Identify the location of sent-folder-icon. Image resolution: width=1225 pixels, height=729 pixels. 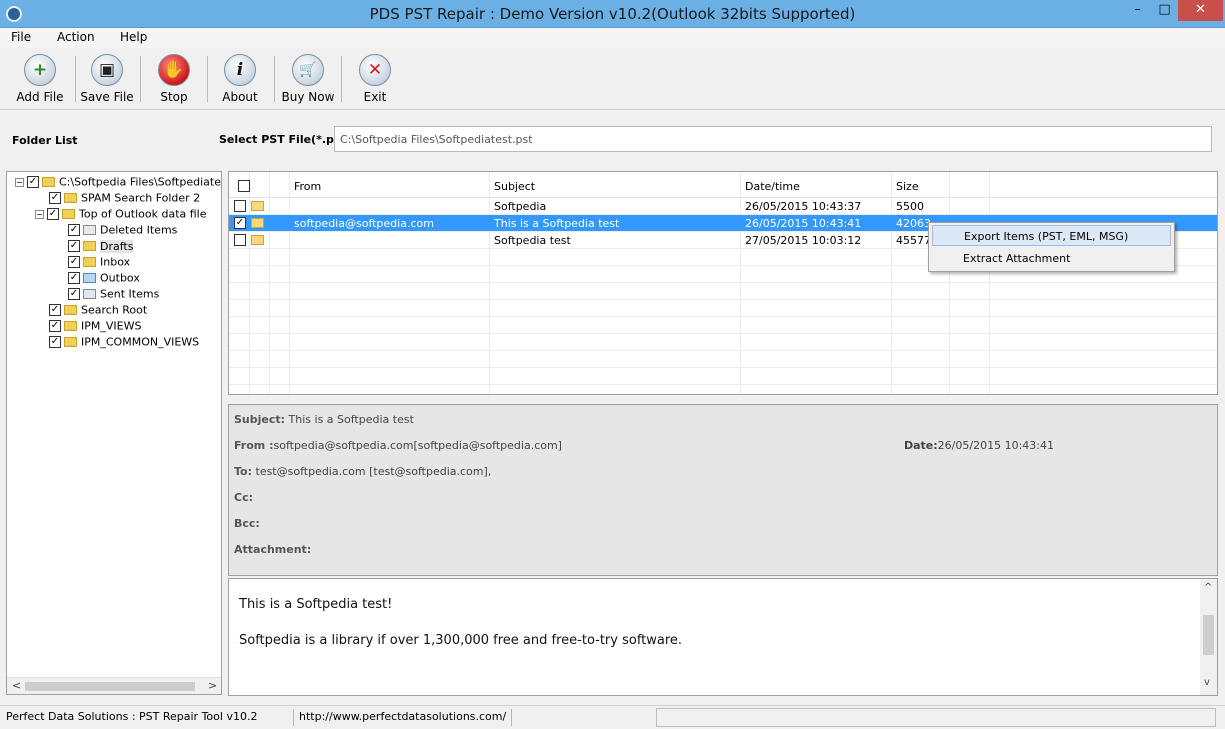
(89, 294).